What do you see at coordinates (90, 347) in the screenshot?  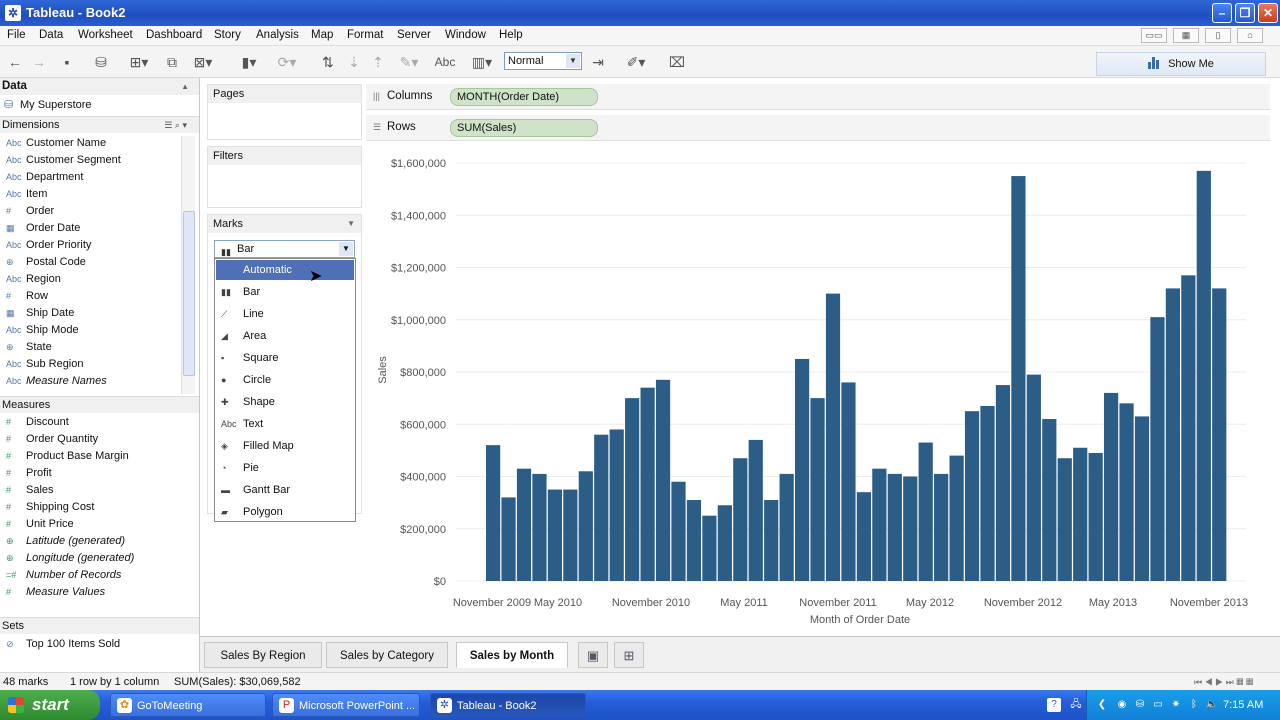 I see `dimension-field: ⊕ State` at bounding box center [90, 347].